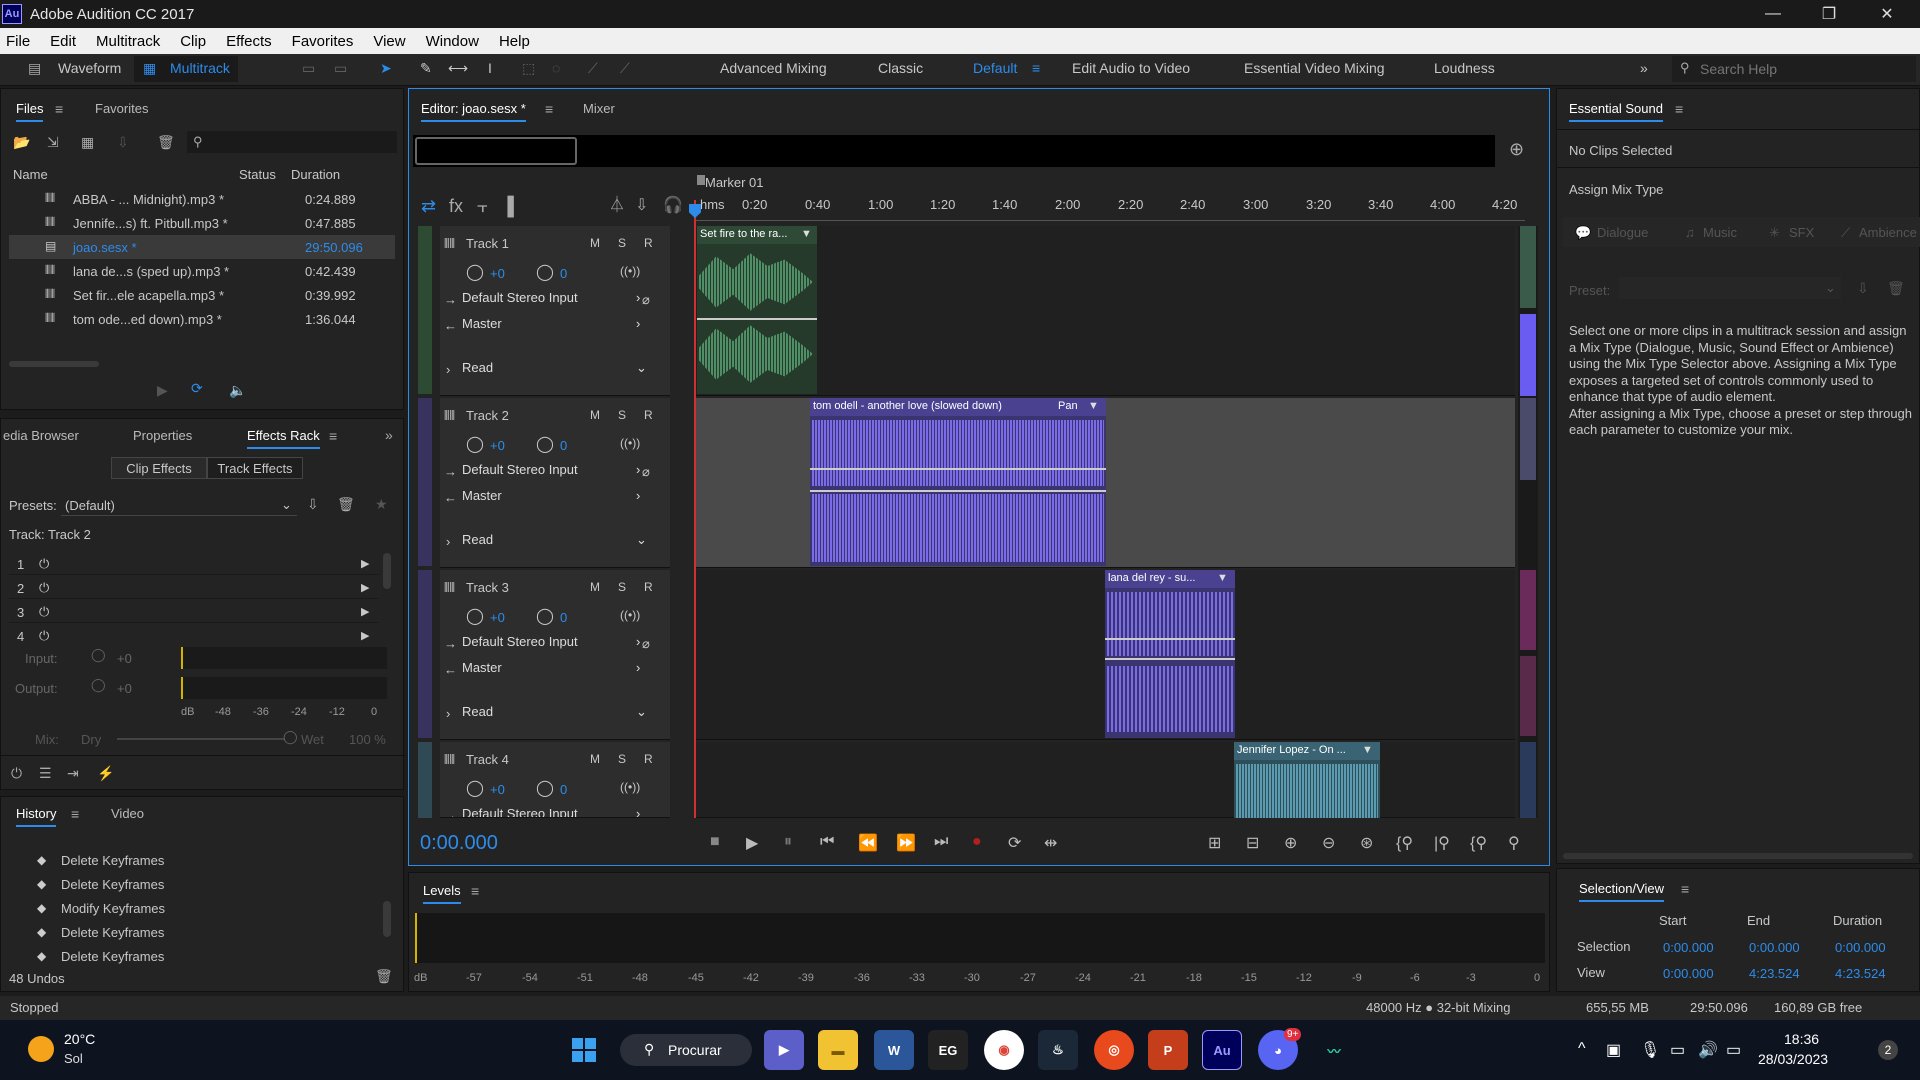 The height and width of the screenshot is (1080, 1920). What do you see at coordinates (458, 68) in the screenshot?
I see `slip-tool-icon: ⟷` at bounding box center [458, 68].